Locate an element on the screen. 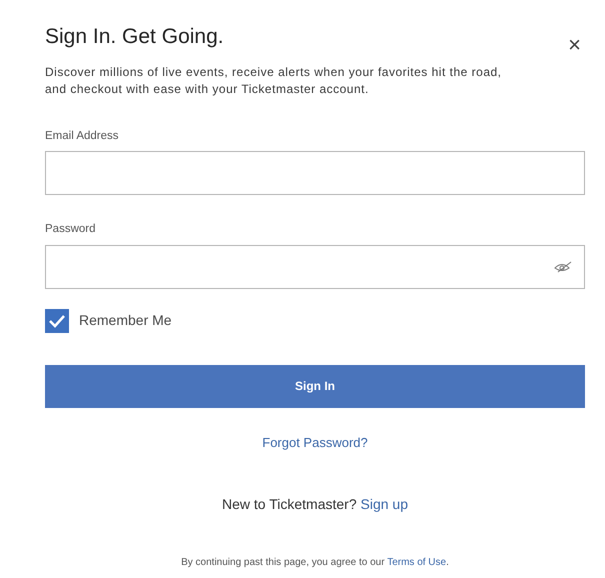 The width and height of the screenshot is (605, 578). terms-notice: By continuing past this page, you agree to our Terms of Use. is located at coordinates (315, 563).